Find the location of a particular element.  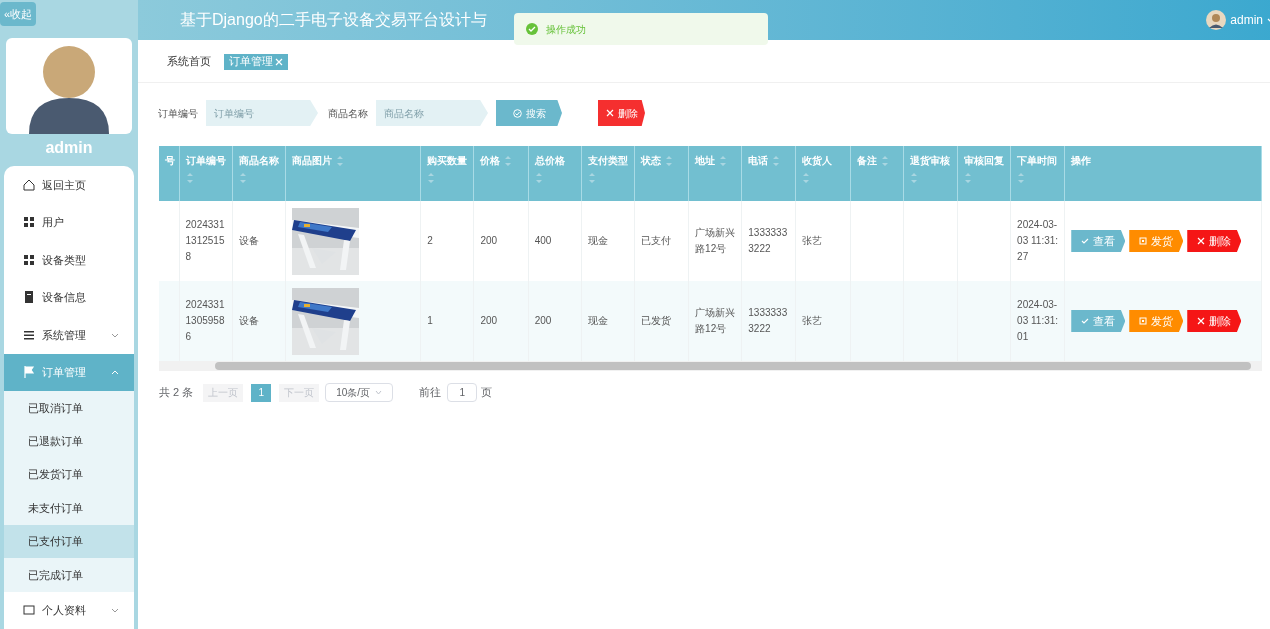

sidebar-item: 个人资料 is located at coordinates (69, 610).